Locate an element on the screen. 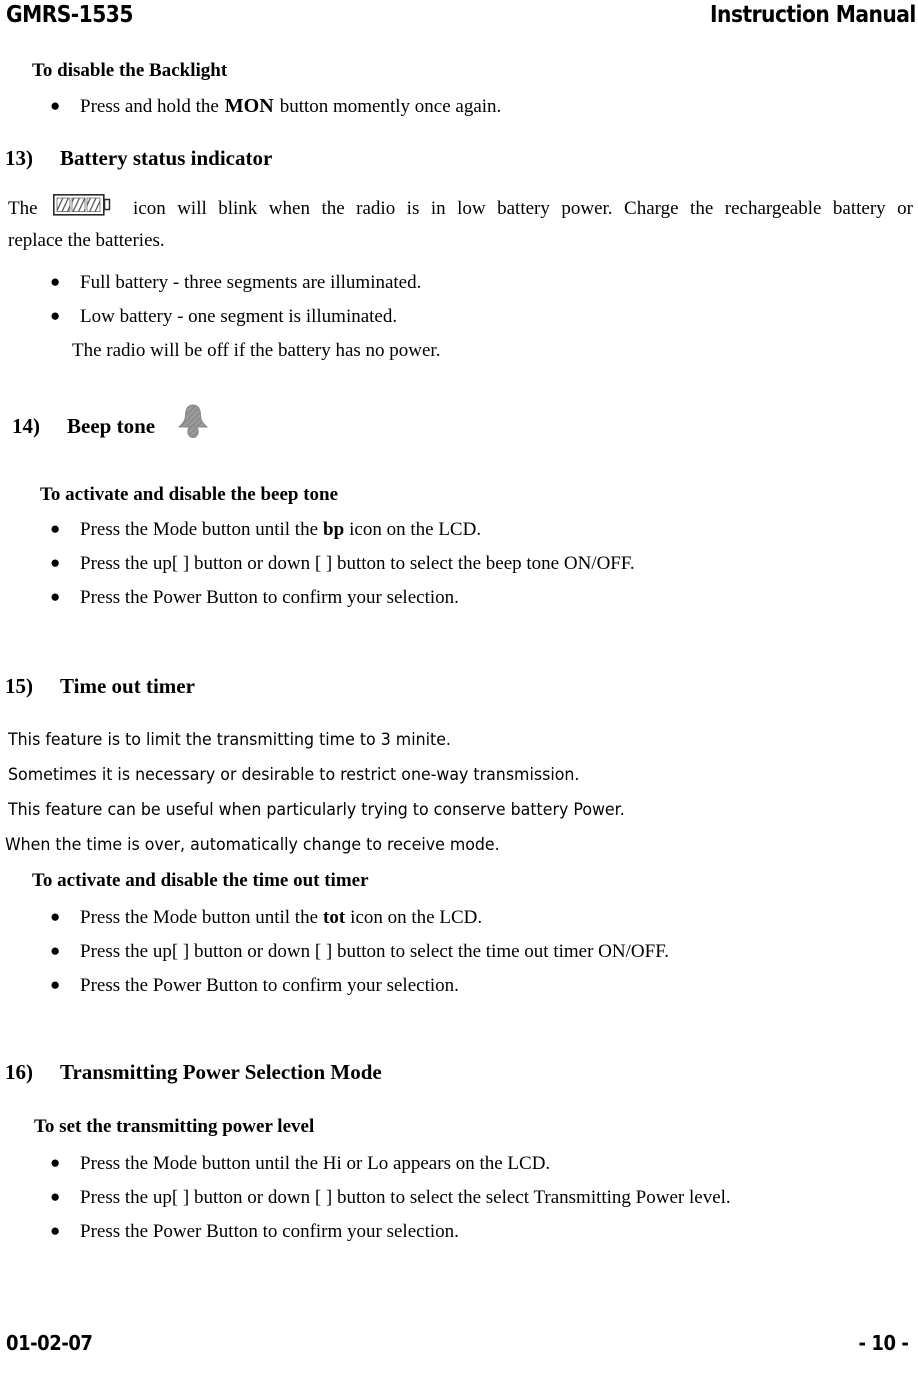 This screenshot has width=918, height=1375. backlight-bullet-suffix: button momently once again. is located at coordinates (390, 106).